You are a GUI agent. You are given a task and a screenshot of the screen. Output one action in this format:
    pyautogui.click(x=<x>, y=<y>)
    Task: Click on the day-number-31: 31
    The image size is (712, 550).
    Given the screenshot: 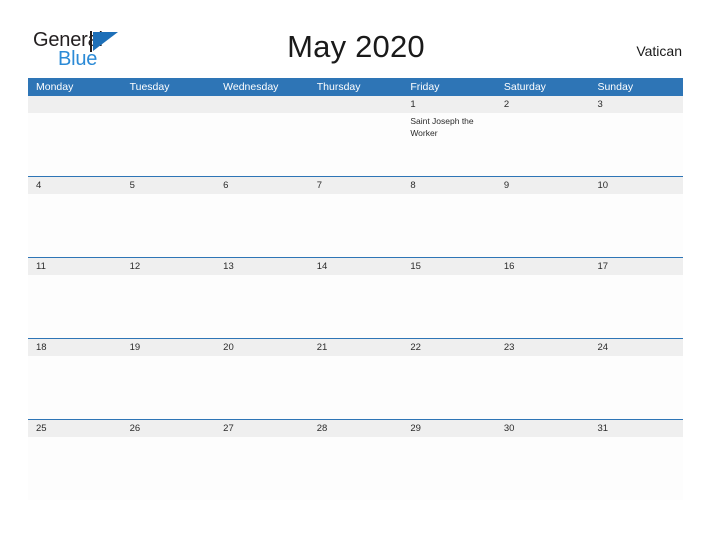 What is the action you would take?
    pyautogui.click(x=636, y=428)
    